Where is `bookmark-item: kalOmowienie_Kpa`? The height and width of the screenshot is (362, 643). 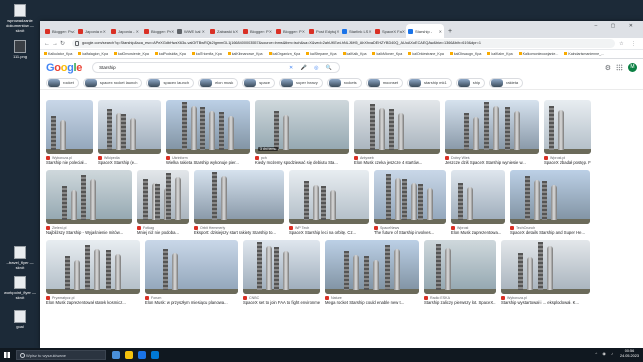 bookmark-item: kalOmowienie_Kpa is located at coordinates (131, 54).